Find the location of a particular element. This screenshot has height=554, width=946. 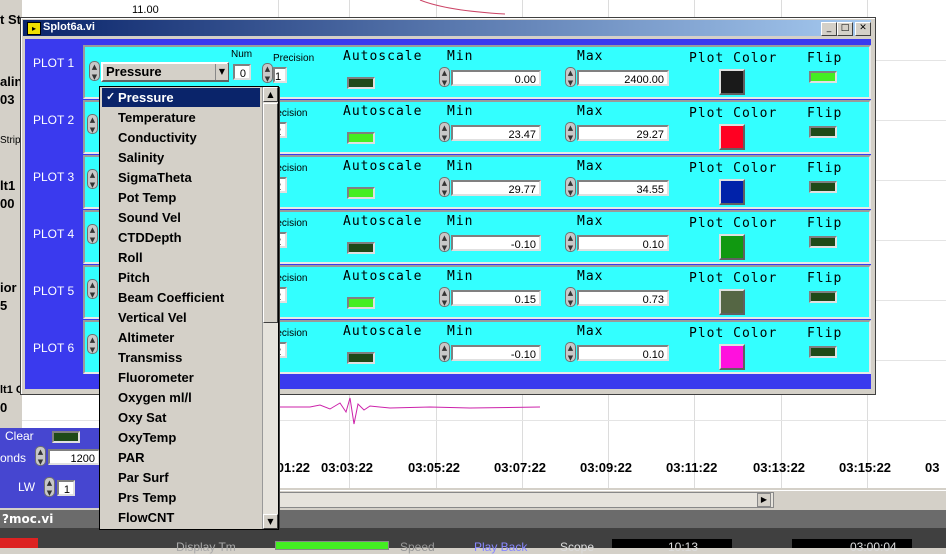

dropdown-item: Fluorometer is located at coordinates (181, 377).